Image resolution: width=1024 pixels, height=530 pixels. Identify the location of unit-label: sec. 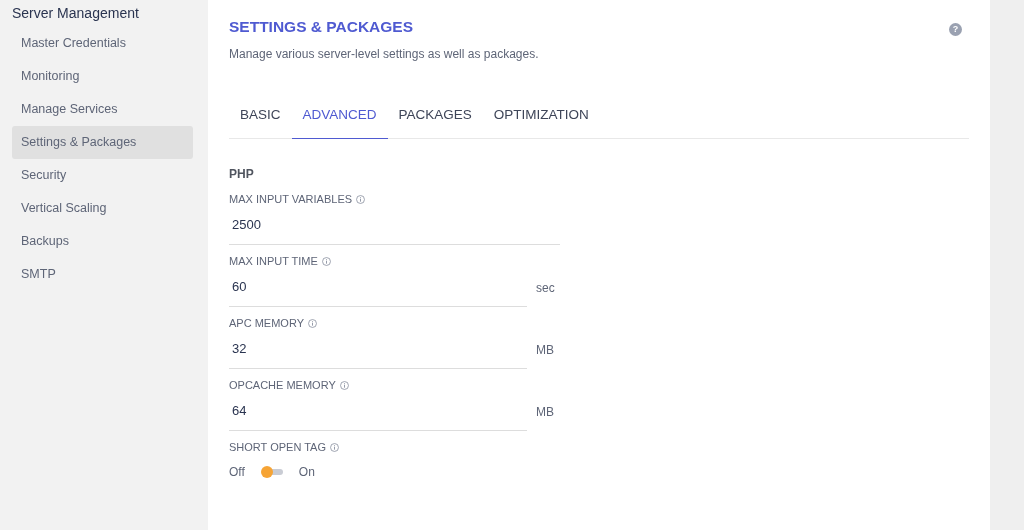
(545, 289).